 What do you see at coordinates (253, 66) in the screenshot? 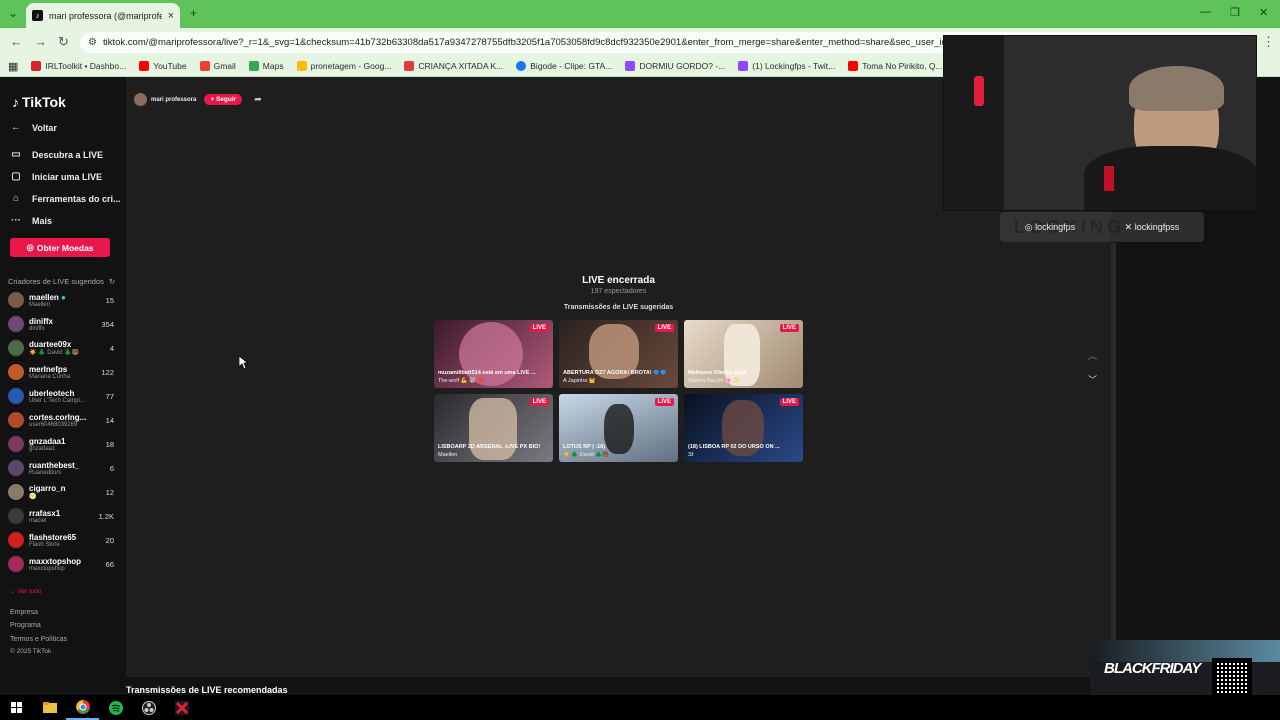
I see `maps-icon` at bounding box center [253, 66].